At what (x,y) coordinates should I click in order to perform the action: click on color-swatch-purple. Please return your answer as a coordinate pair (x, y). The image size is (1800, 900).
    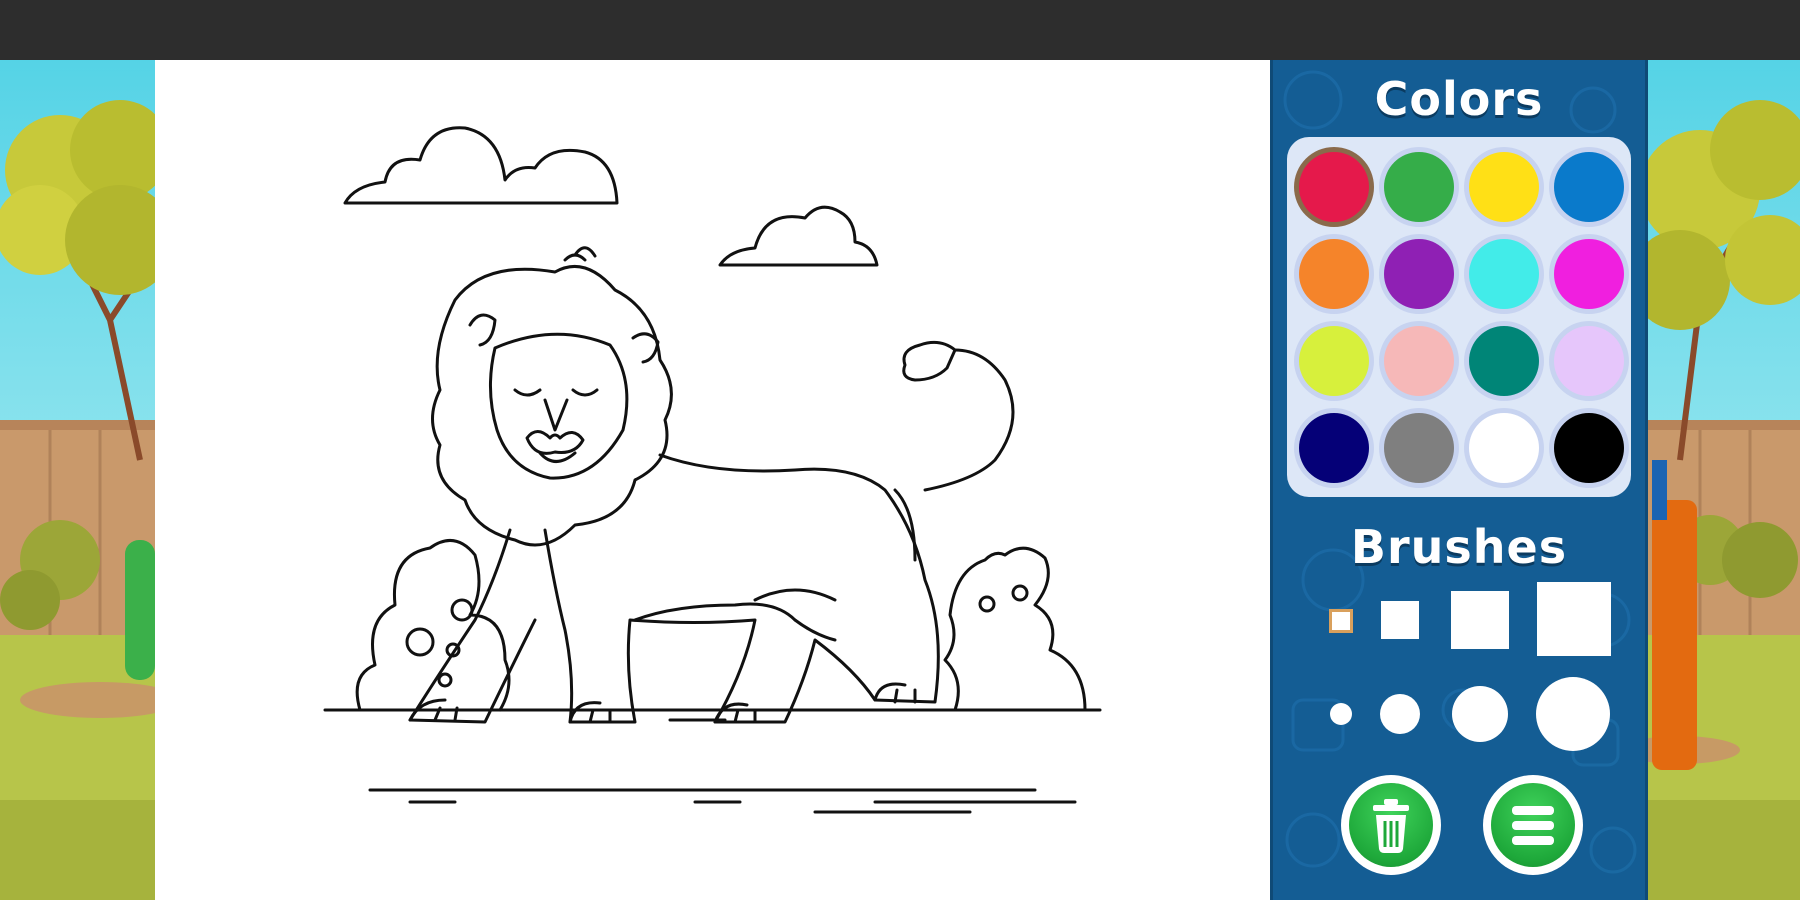
    Looking at the image, I should click on (1419, 274).